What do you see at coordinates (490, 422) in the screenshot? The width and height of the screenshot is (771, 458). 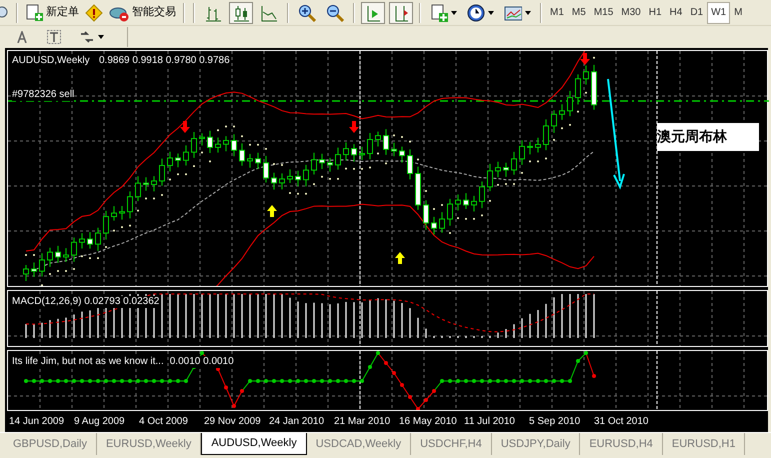 I see `date-label: 11 Jul 2010` at bounding box center [490, 422].